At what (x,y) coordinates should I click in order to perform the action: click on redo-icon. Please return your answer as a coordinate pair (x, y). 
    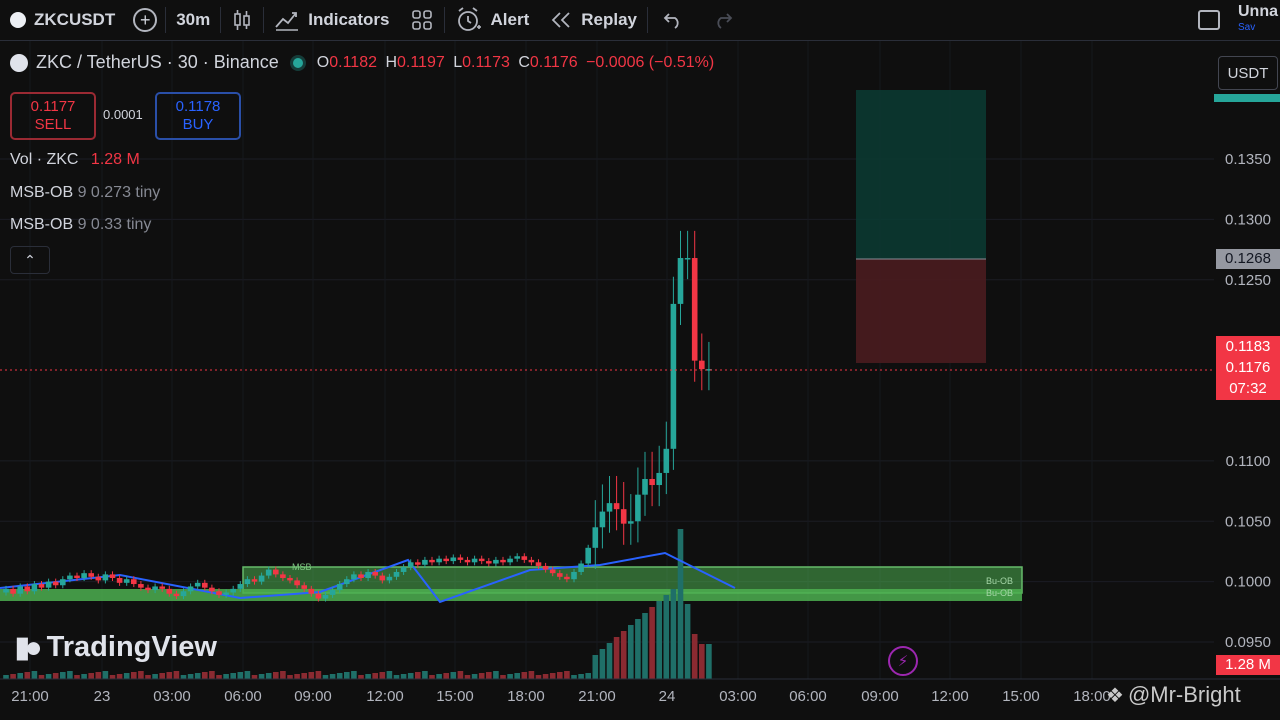
    Looking at the image, I should click on (725, 21).